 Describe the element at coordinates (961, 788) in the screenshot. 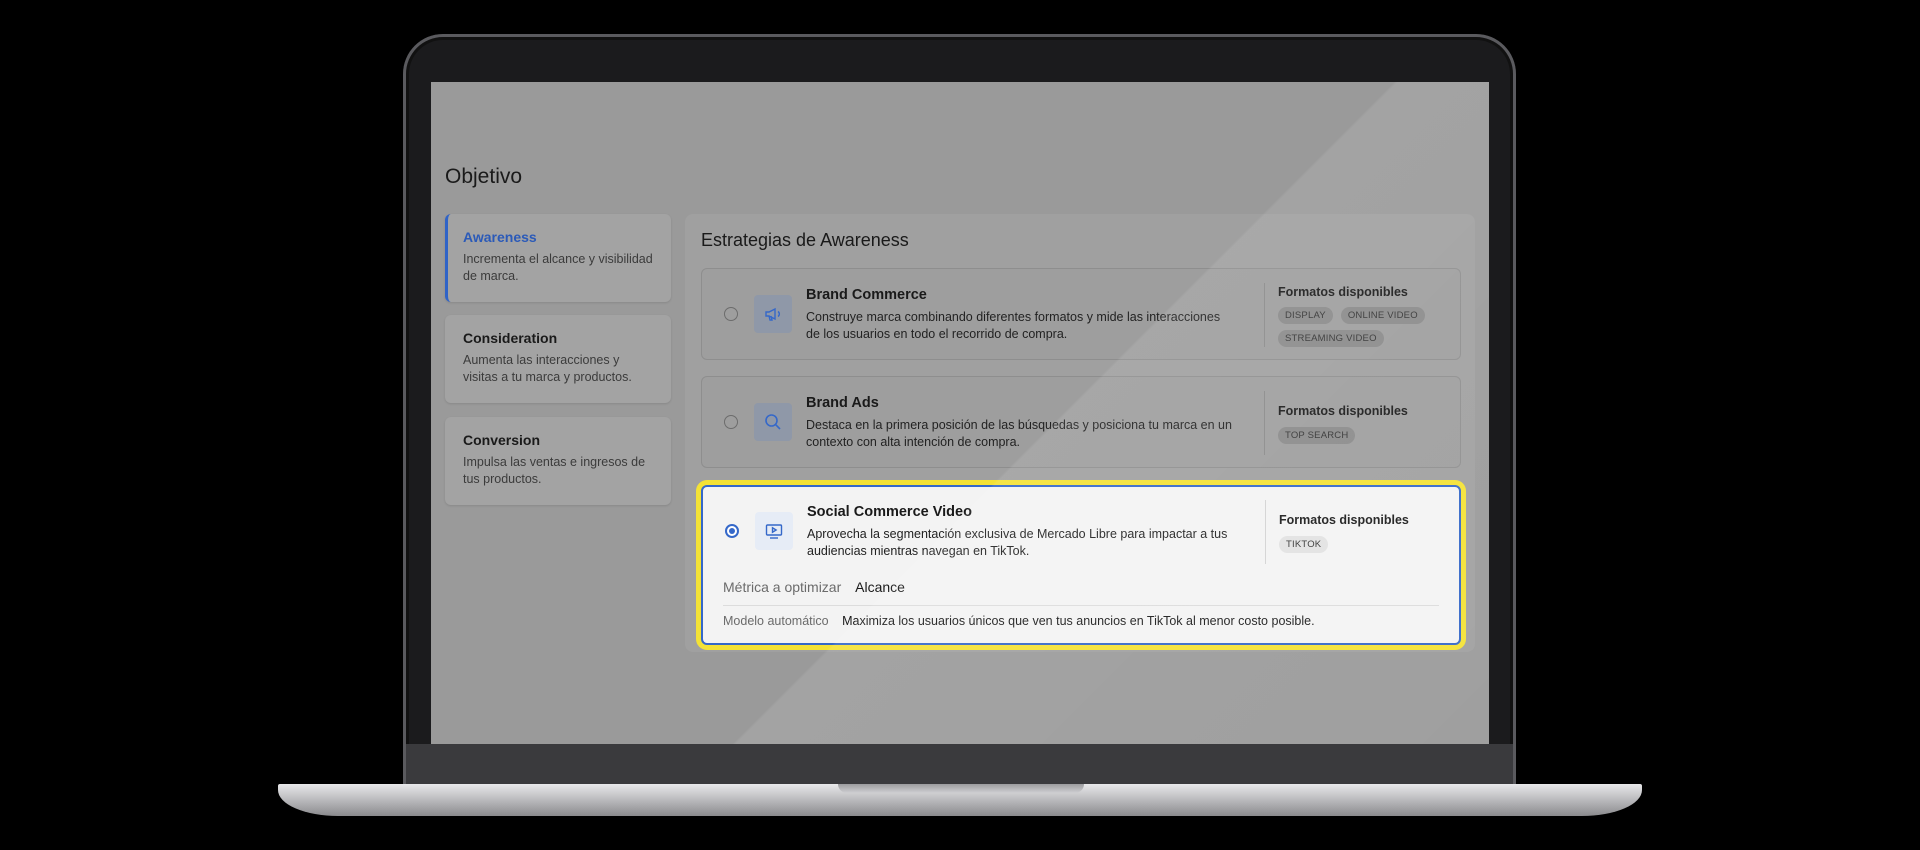

I see `laptop-notch` at that location.